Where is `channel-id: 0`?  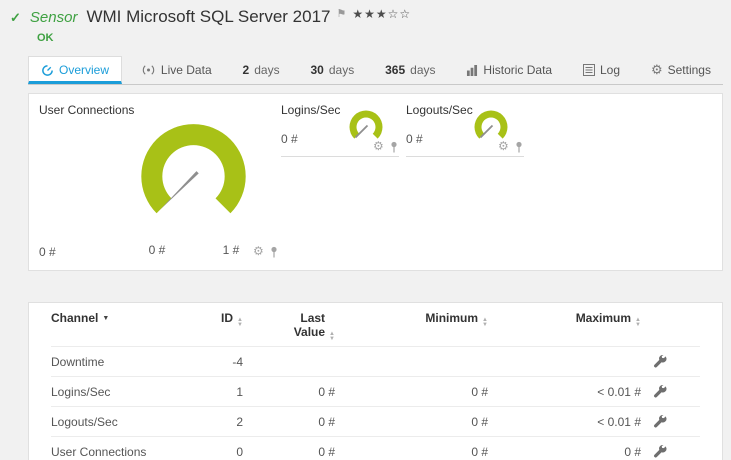
channel-id: 0 is located at coordinates (239, 451).